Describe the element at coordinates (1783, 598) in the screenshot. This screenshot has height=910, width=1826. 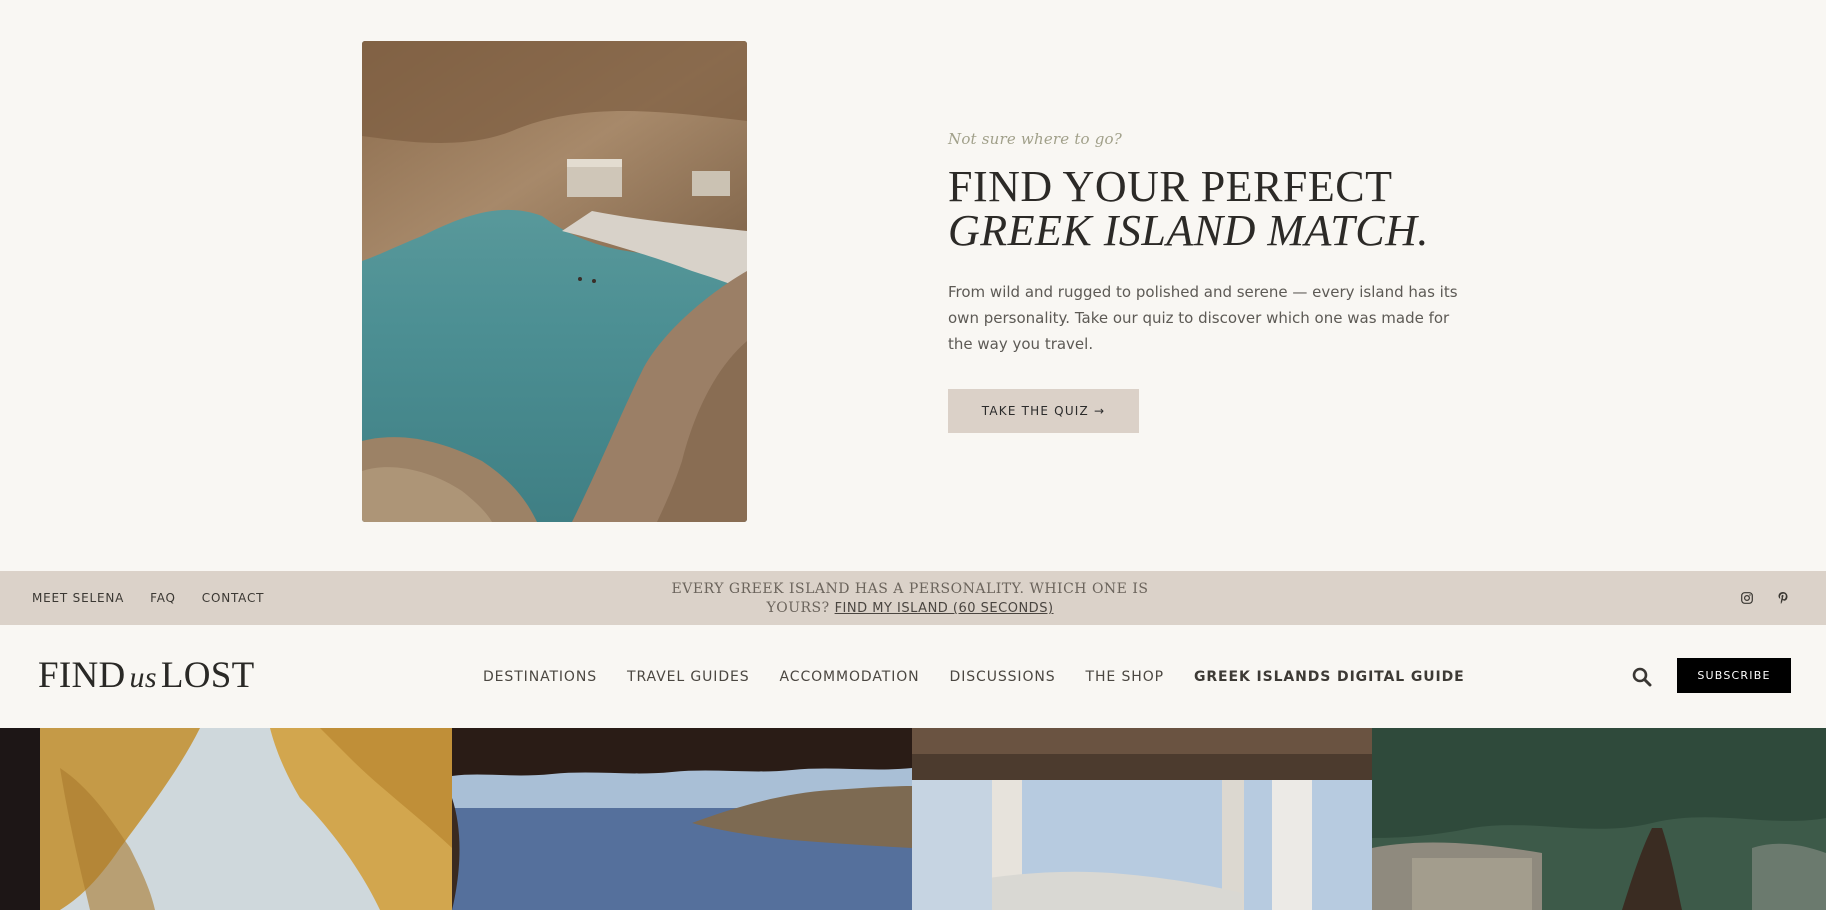
I see `pinterest-icon` at that location.